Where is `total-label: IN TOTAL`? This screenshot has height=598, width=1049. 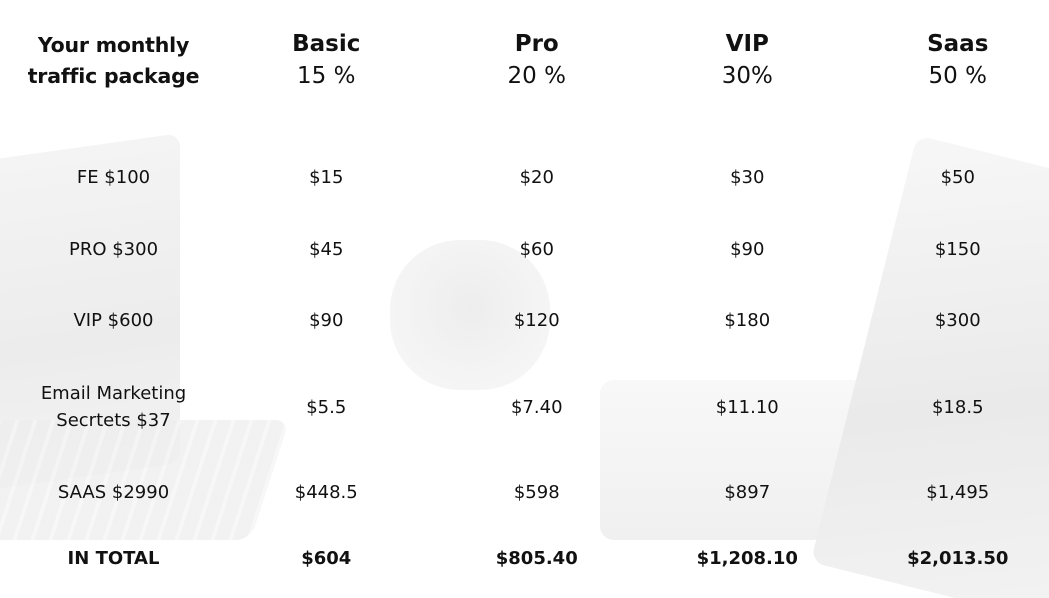
total-label: IN TOTAL is located at coordinates (113, 558).